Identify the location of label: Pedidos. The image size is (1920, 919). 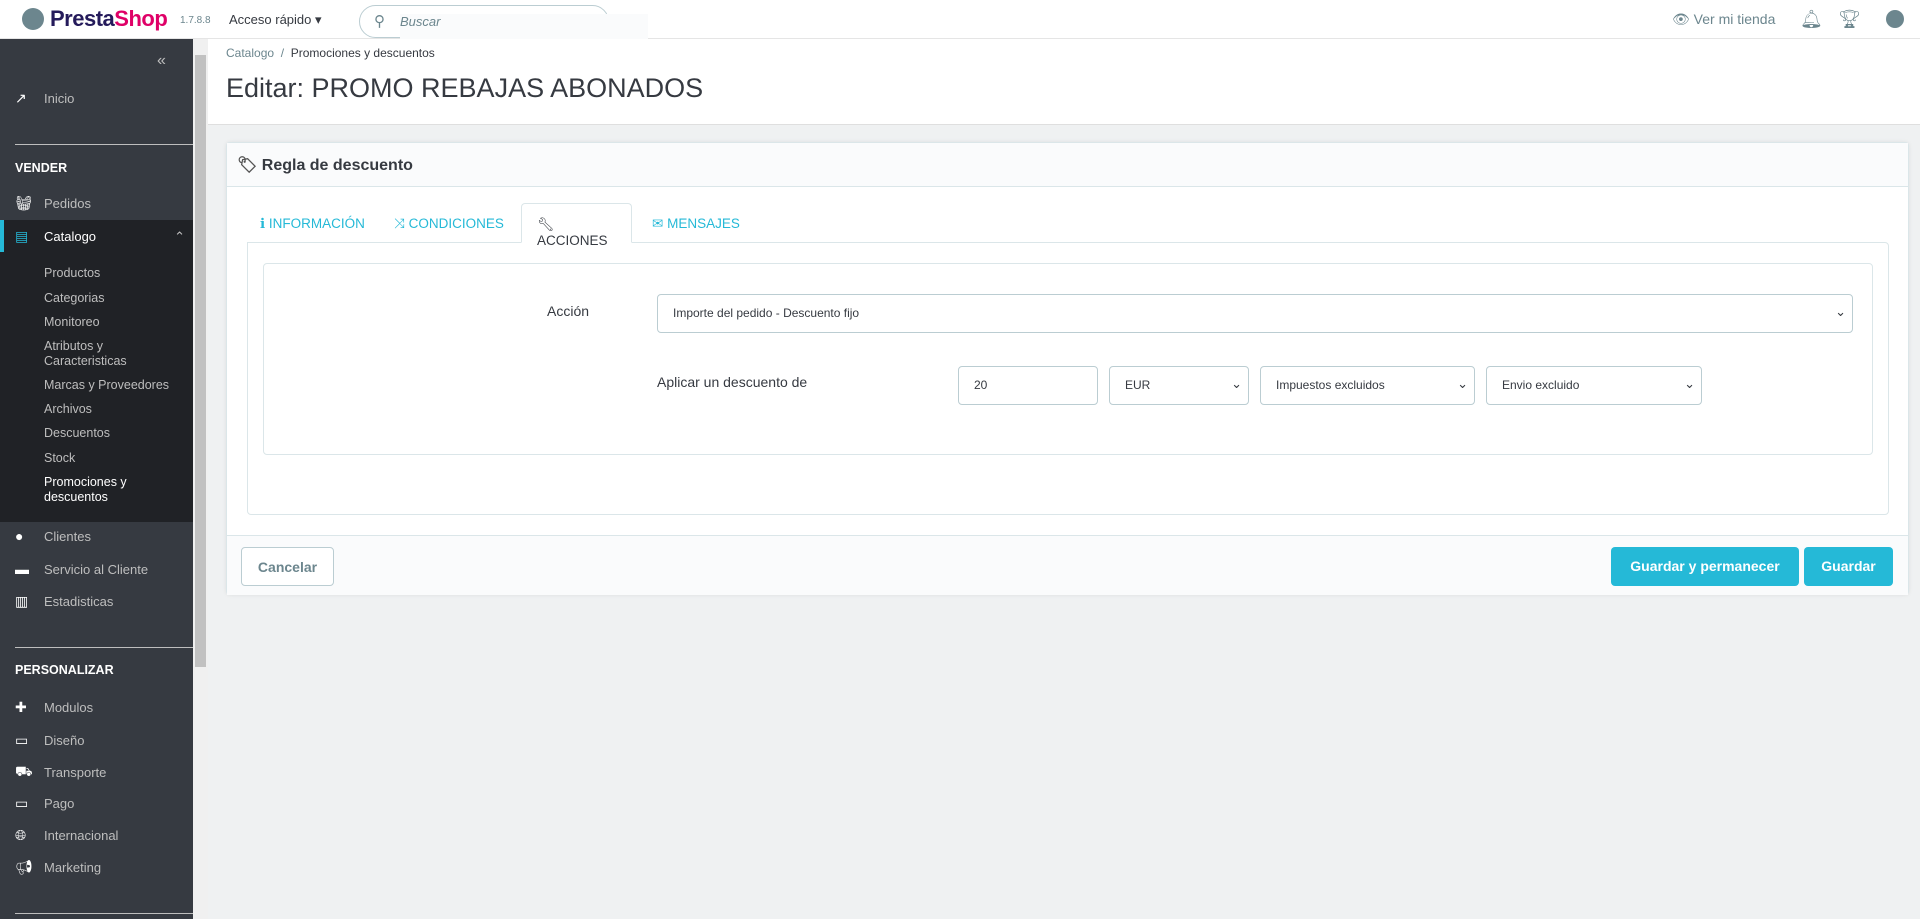
(67, 203).